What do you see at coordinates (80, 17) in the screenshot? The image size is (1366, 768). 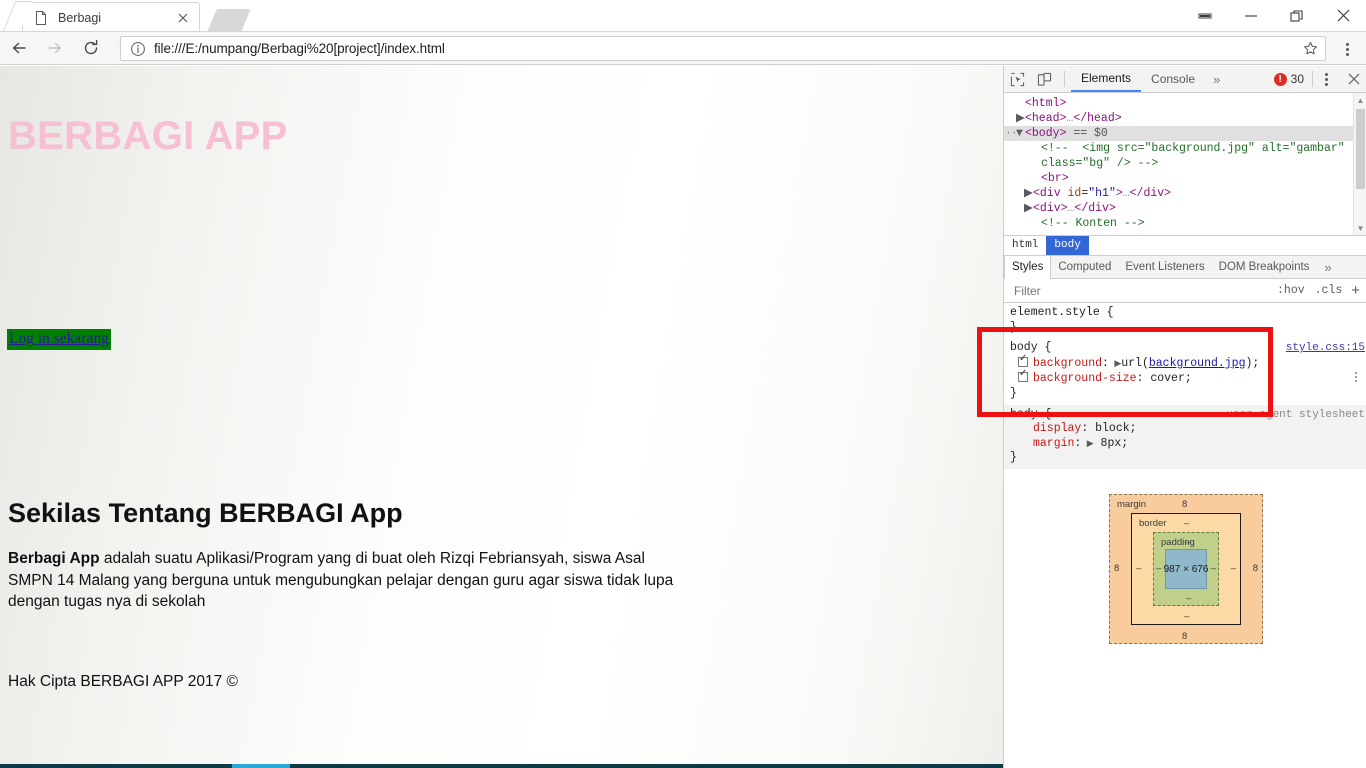 I see `tab-title: Berbagi` at bounding box center [80, 17].